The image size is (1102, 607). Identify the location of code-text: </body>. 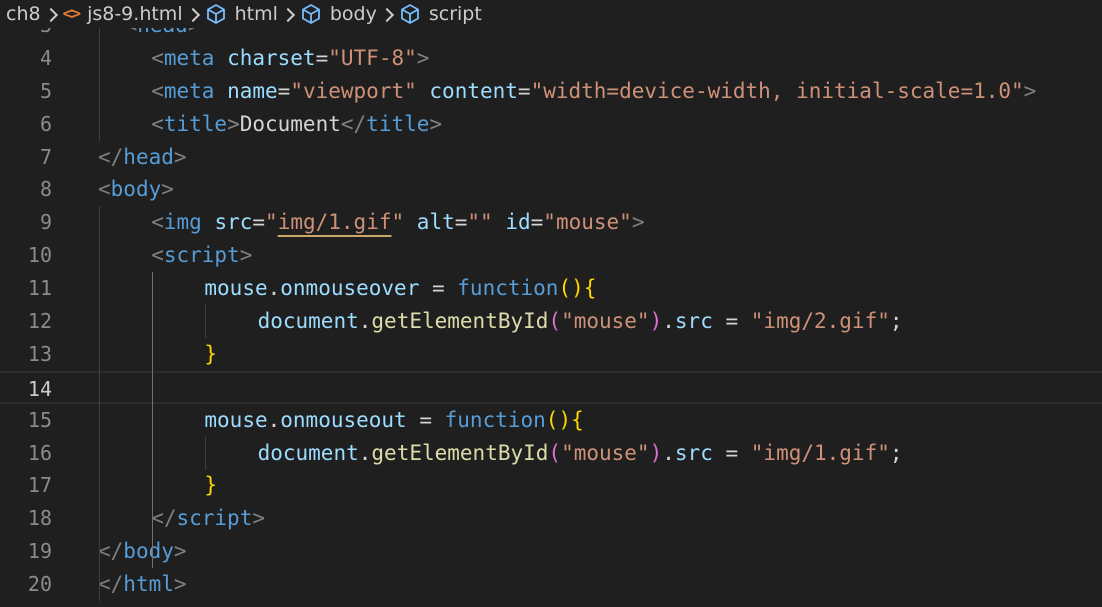
(142, 551).